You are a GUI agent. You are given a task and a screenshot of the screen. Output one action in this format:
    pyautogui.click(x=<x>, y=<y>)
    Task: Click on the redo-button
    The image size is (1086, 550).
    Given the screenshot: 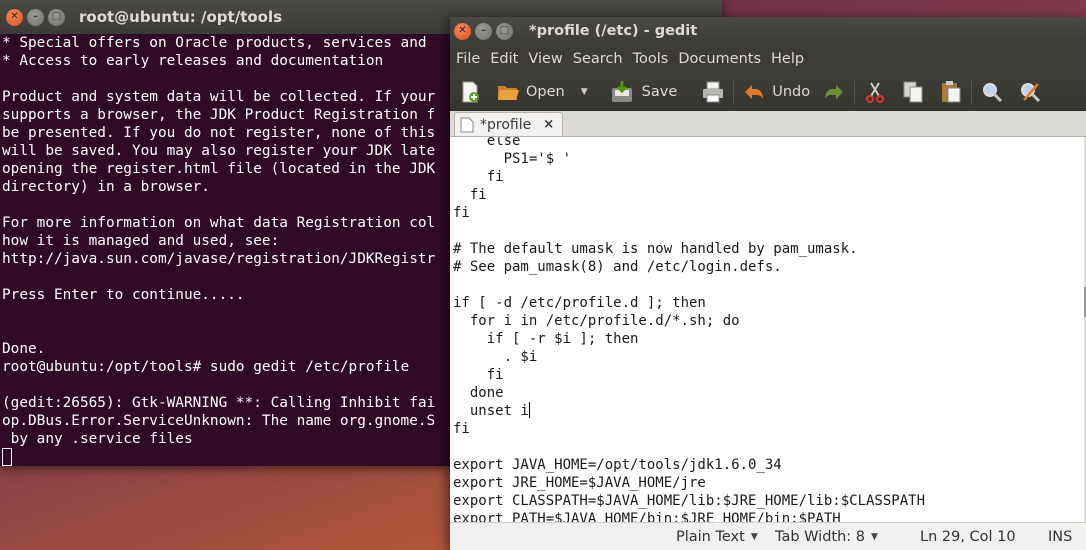 What is the action you would take?
    pyautogui.click(x=834, y=92)
    